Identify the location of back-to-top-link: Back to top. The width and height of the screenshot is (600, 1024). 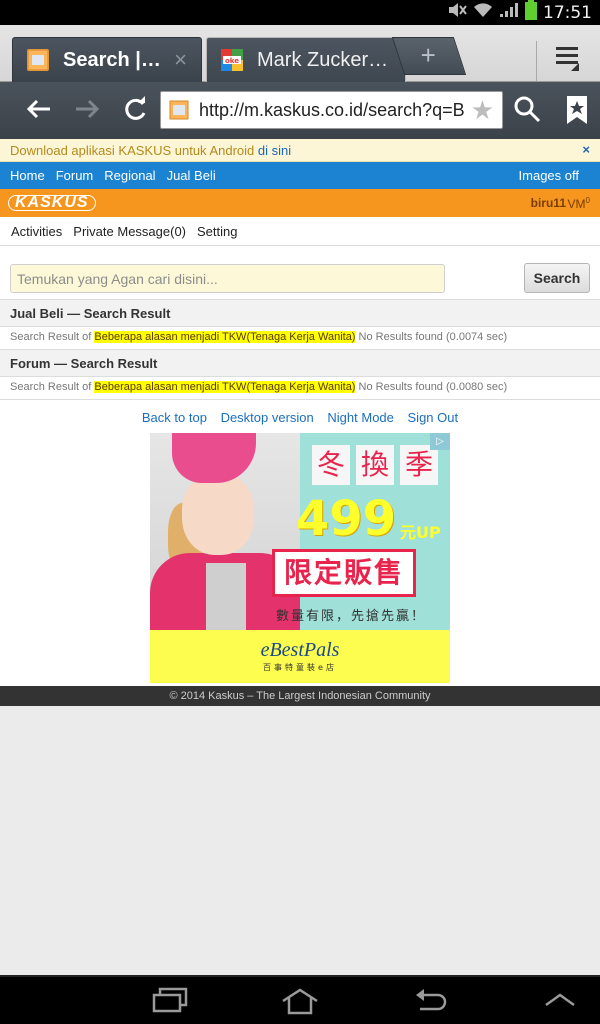
(174, 417).